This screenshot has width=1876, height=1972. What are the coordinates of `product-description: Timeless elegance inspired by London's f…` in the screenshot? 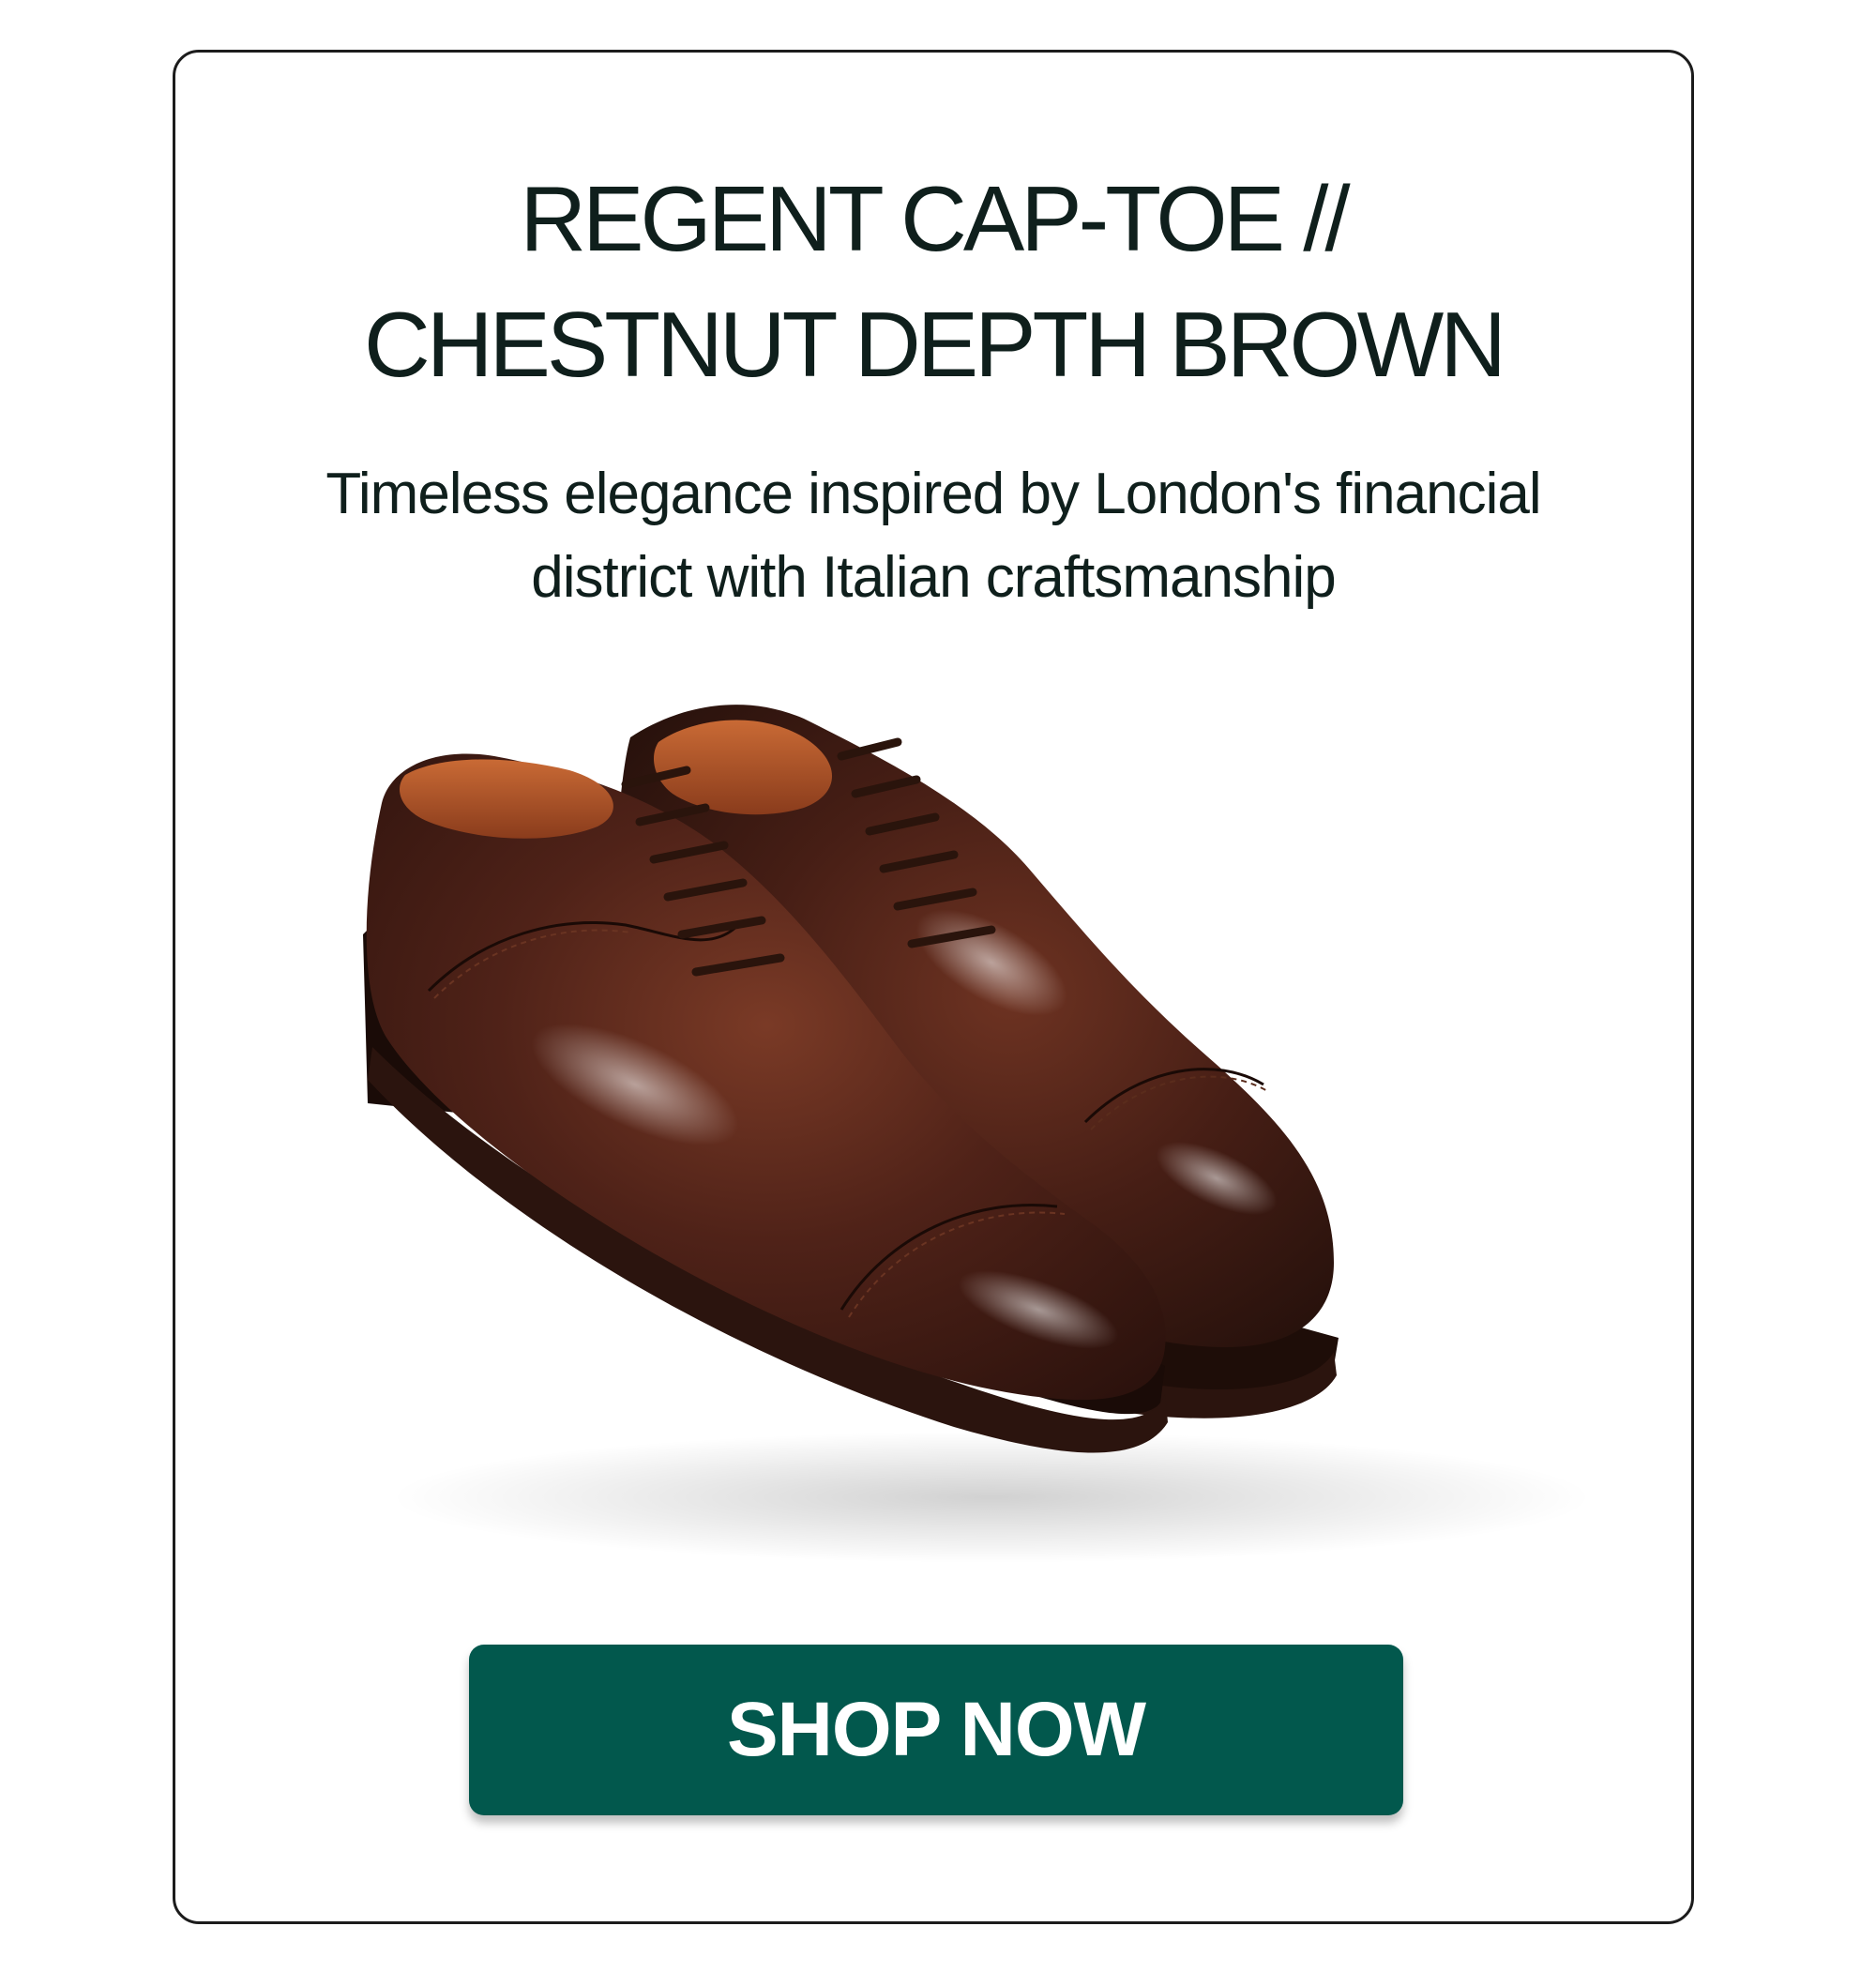 It's located at (933, 535).